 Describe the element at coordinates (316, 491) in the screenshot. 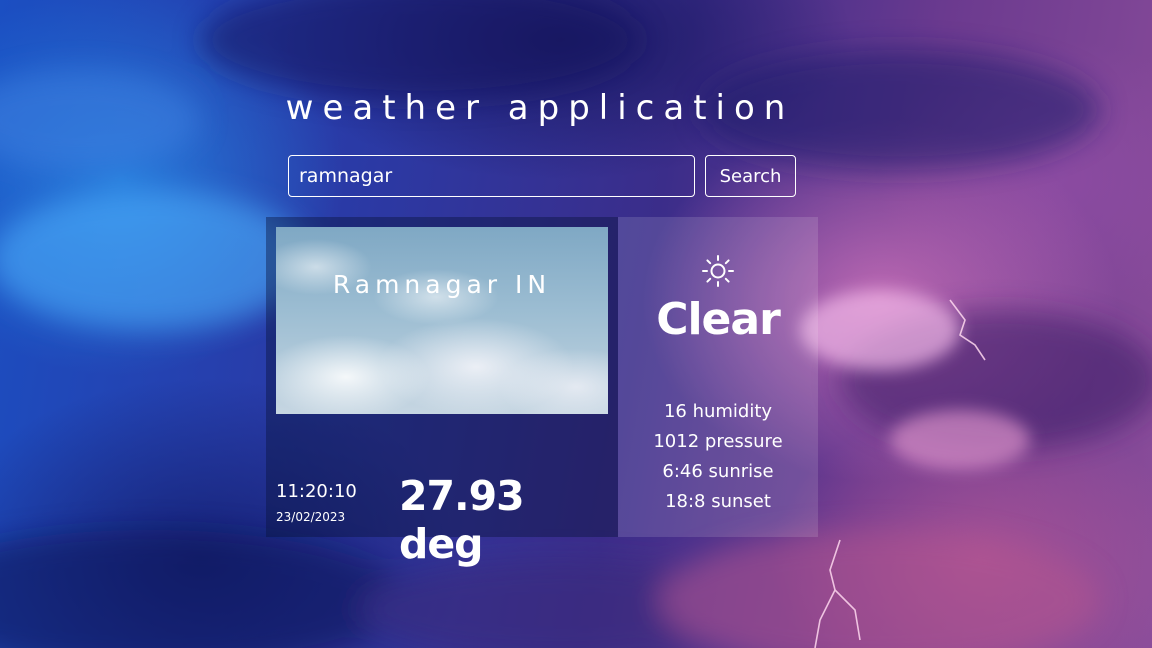

I see `current-time: 11:20:10` at that location.